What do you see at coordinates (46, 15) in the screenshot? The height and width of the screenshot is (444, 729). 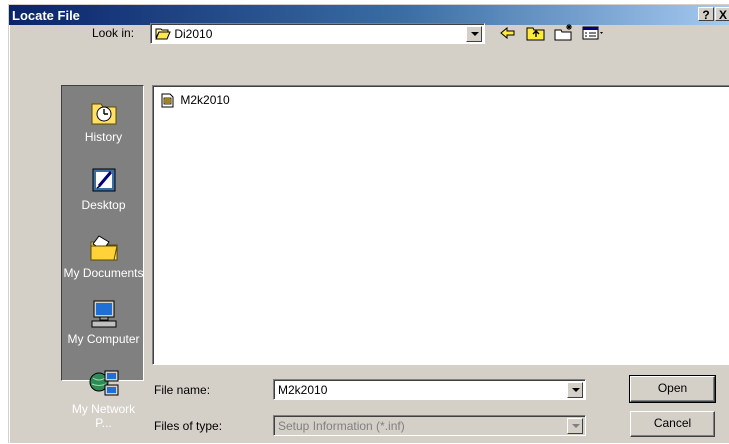 I see `dialog-title: Locate File` at bounding box center [46, 15].